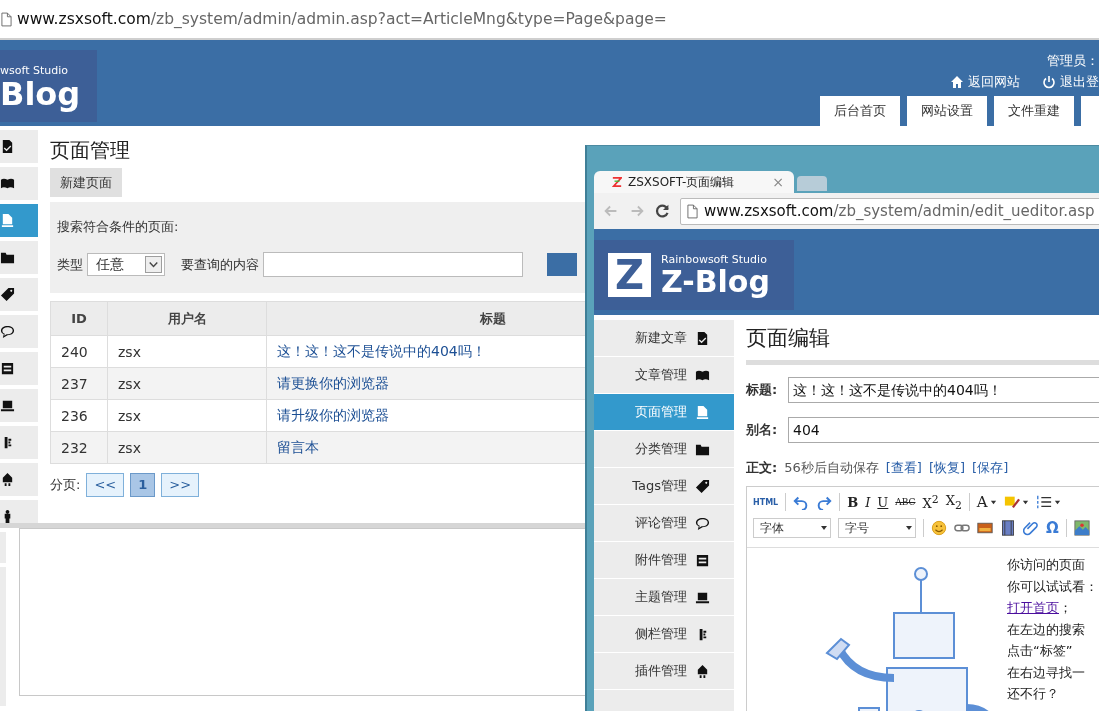 Image resolution: width=1099 pixels, height=711 pixels. I want to click on content-line: 还不行？, so click(1033, 694).